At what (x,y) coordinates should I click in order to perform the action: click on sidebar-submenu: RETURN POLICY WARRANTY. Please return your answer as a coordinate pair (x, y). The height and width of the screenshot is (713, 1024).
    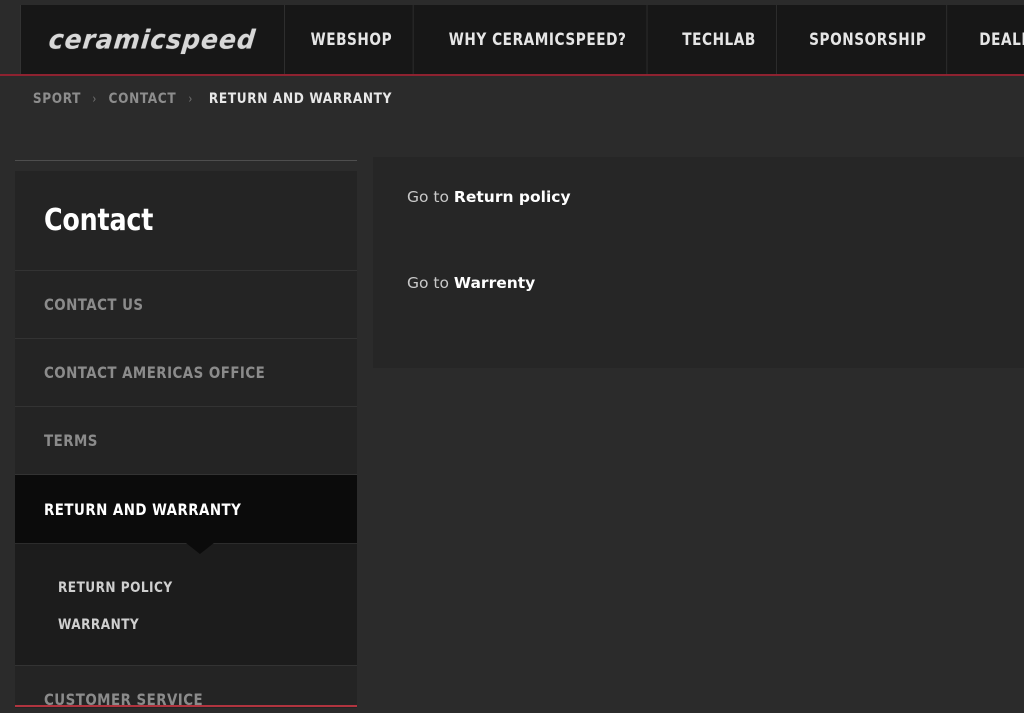
    Looking at the image, I should click on (186, 604).